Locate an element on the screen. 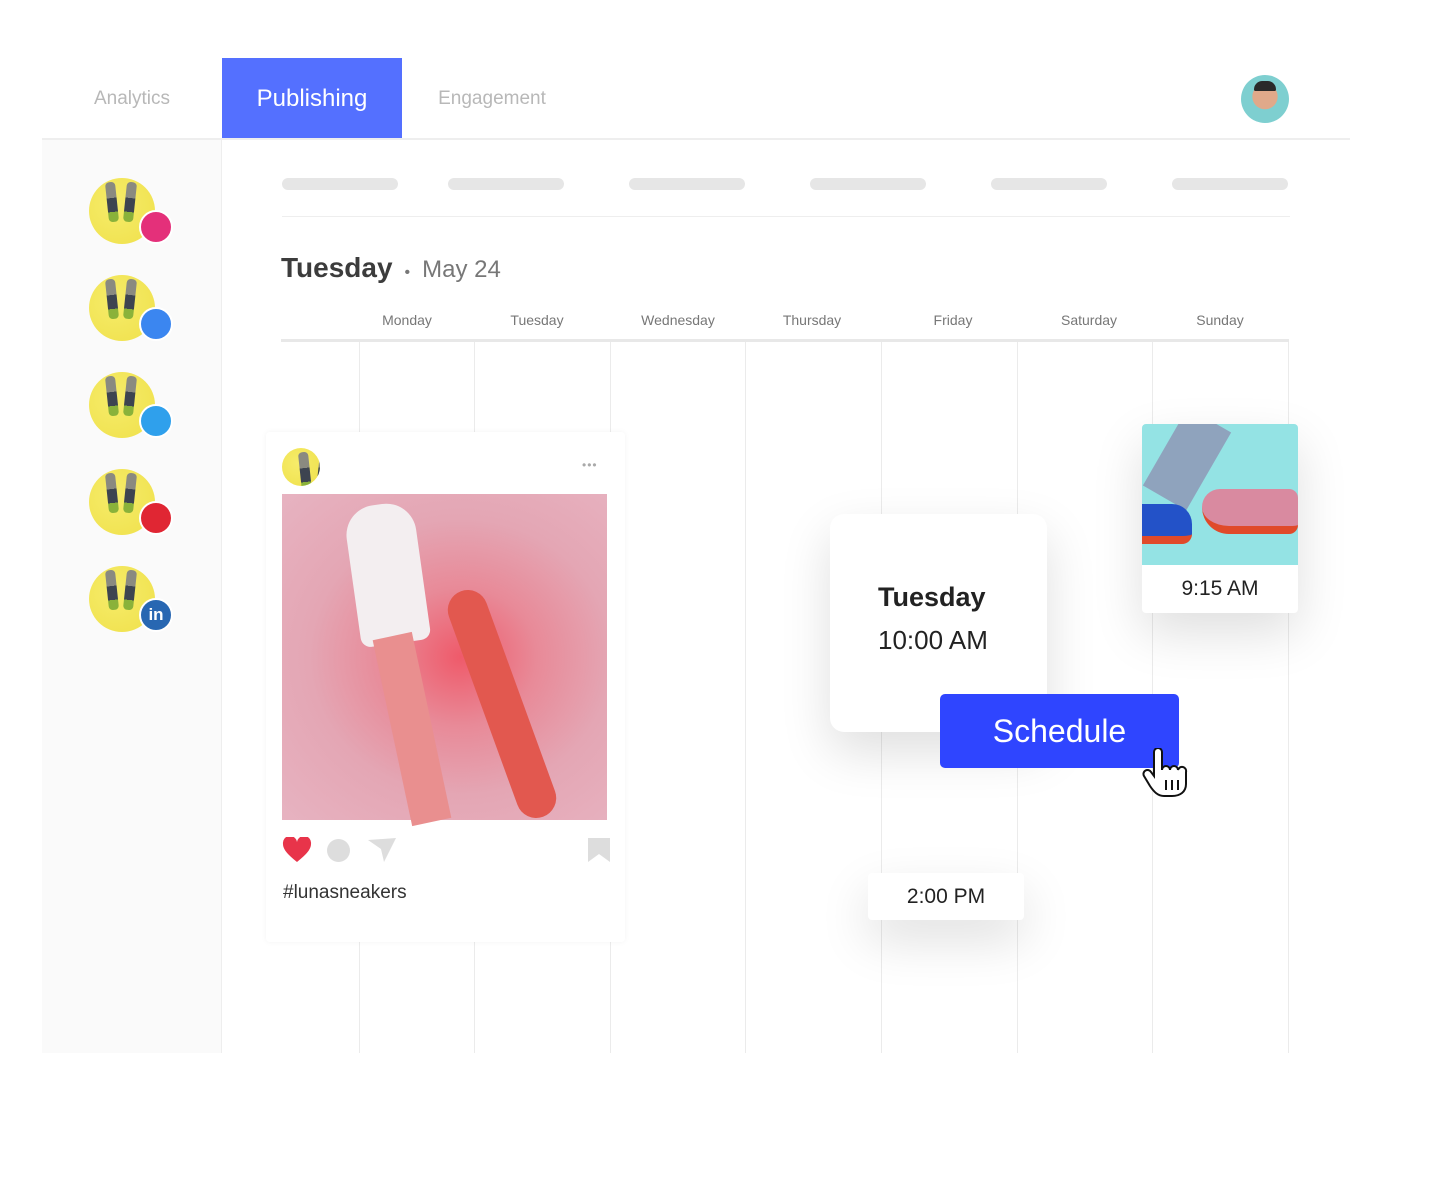 Image resolution: width=1433 pixels, height=1179 pixels. post-hashtag: #lunasneakers is located at coordinates (345, 892).